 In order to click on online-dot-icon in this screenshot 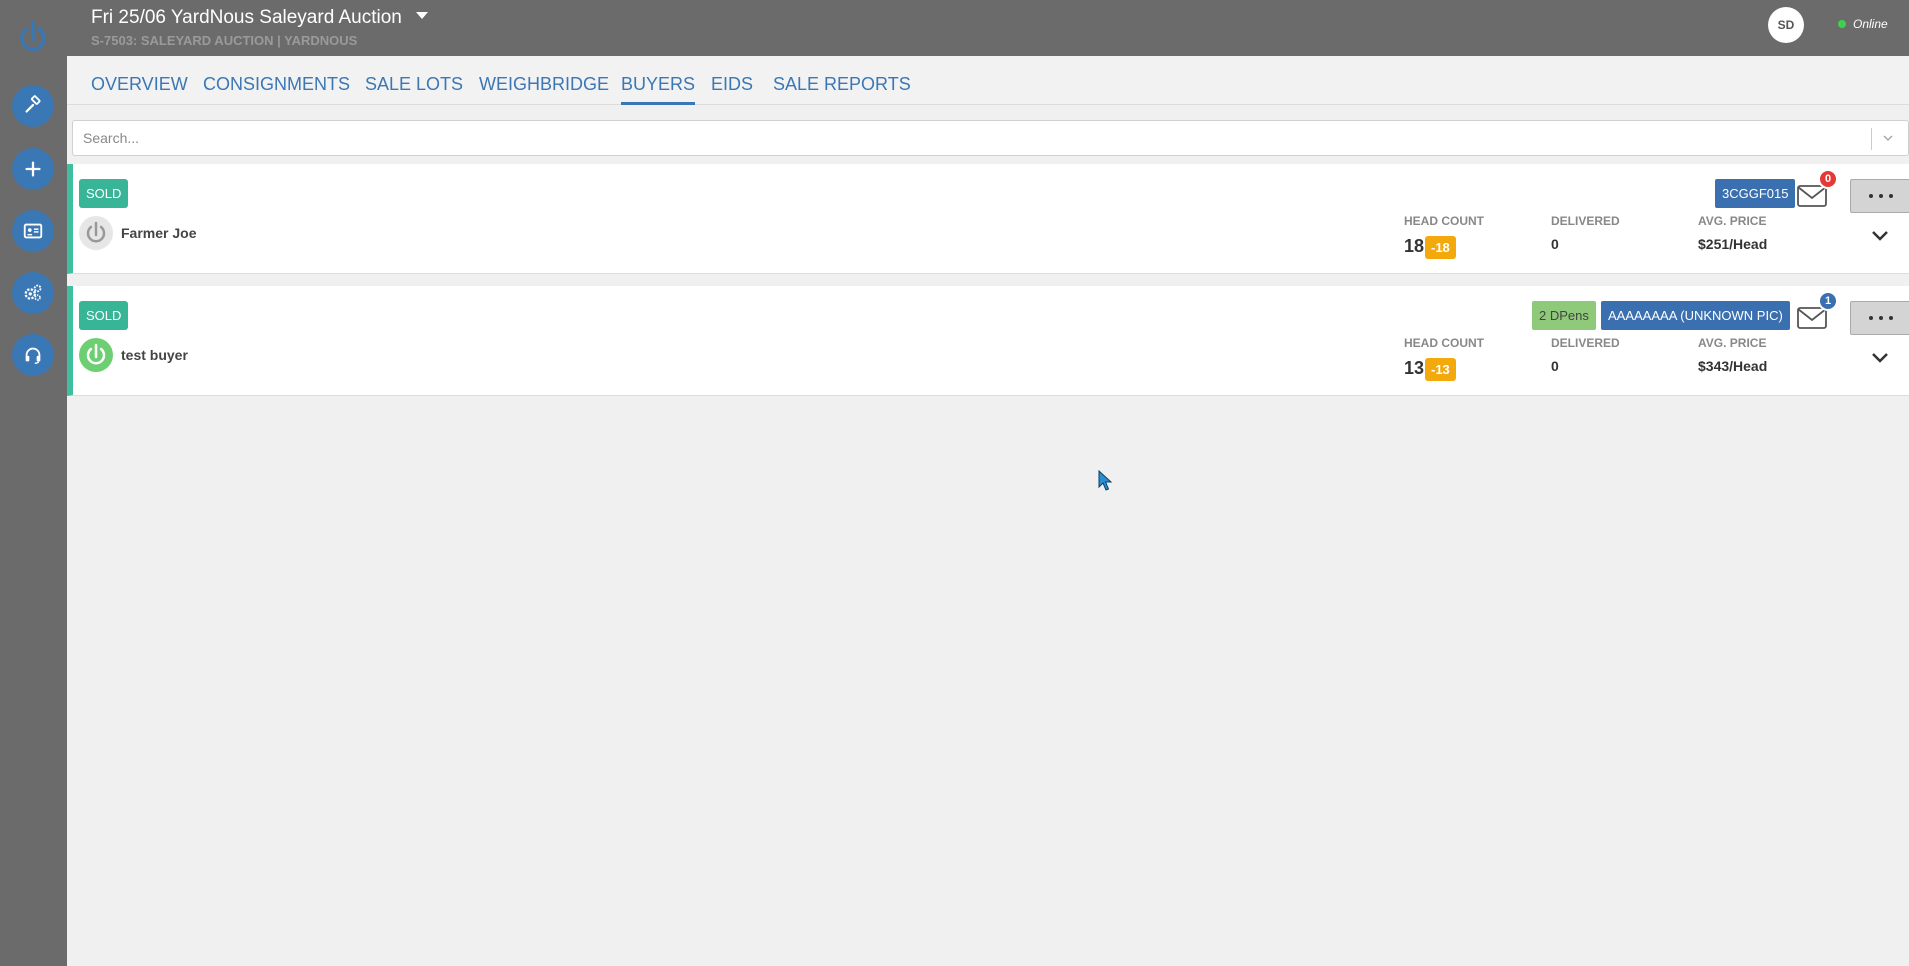, I will do `click(1842, 24)`.